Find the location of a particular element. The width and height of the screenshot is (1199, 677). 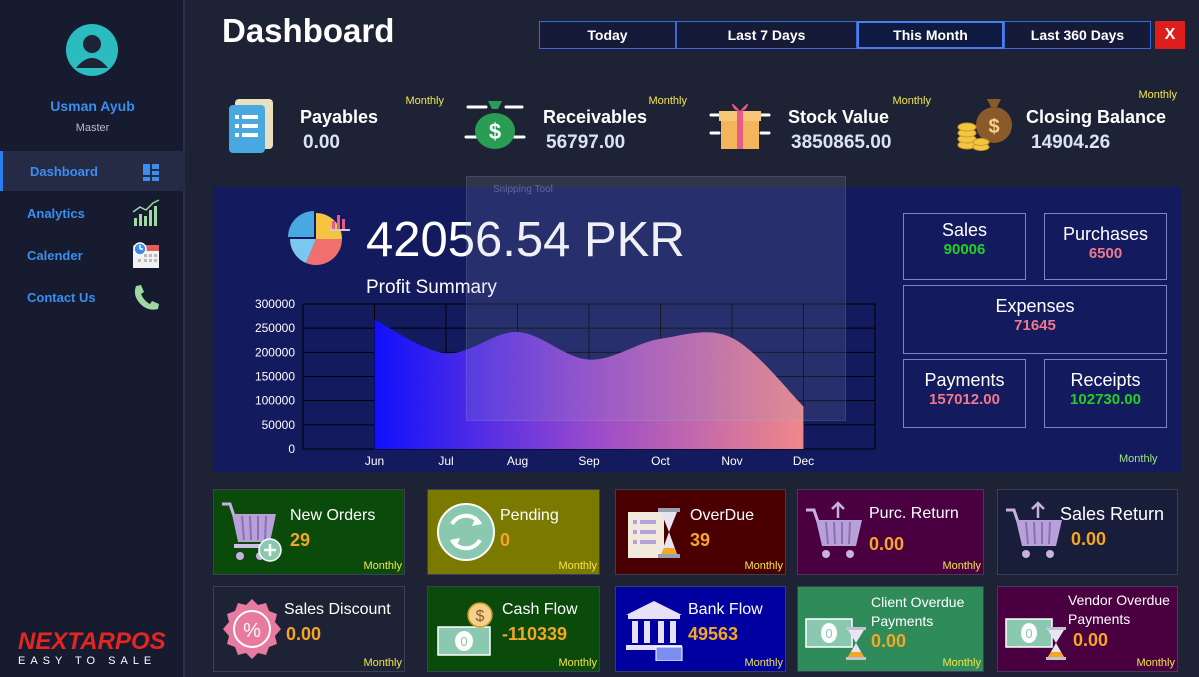

card-title: Client Overdue Payments is located at coordinates (918, 611).